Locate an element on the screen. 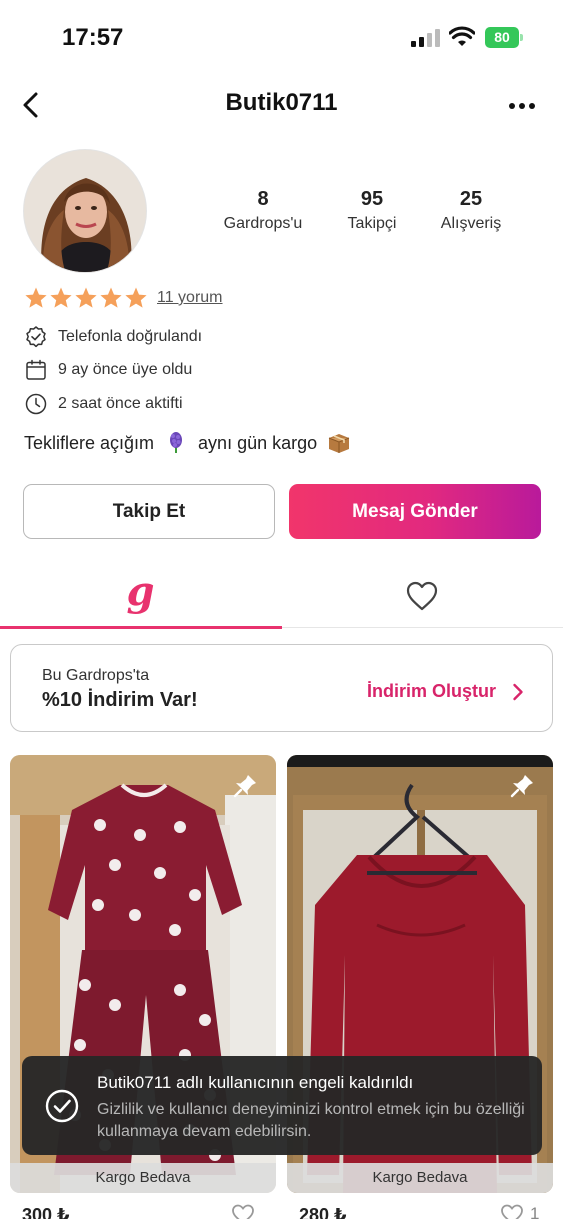  discount-title: %10 İndirim Var! is located at coordinates (120, 700).